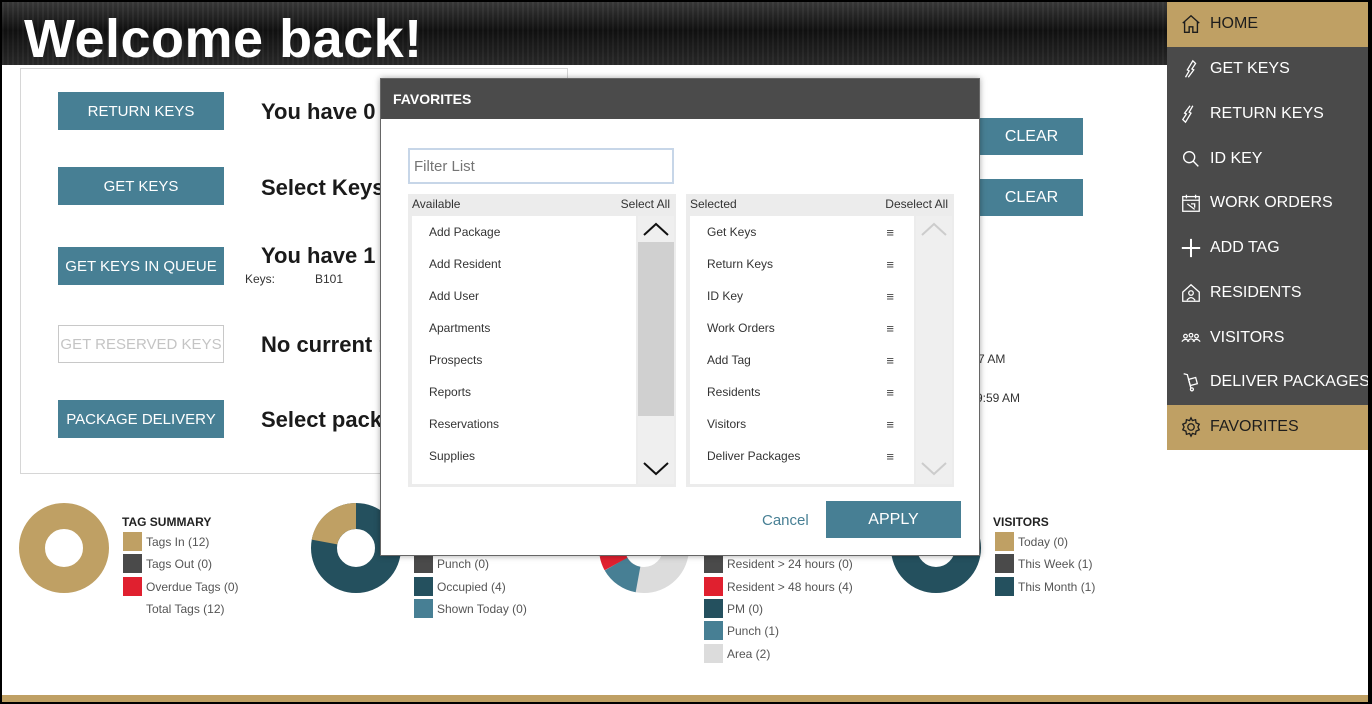 This screenshot has width=1372, height=704. What do you see at coordinates (1267, 158) in the screenshot?
I see `sidebar-item-id-key: ID KEY` at bounding box center [1267, 158].